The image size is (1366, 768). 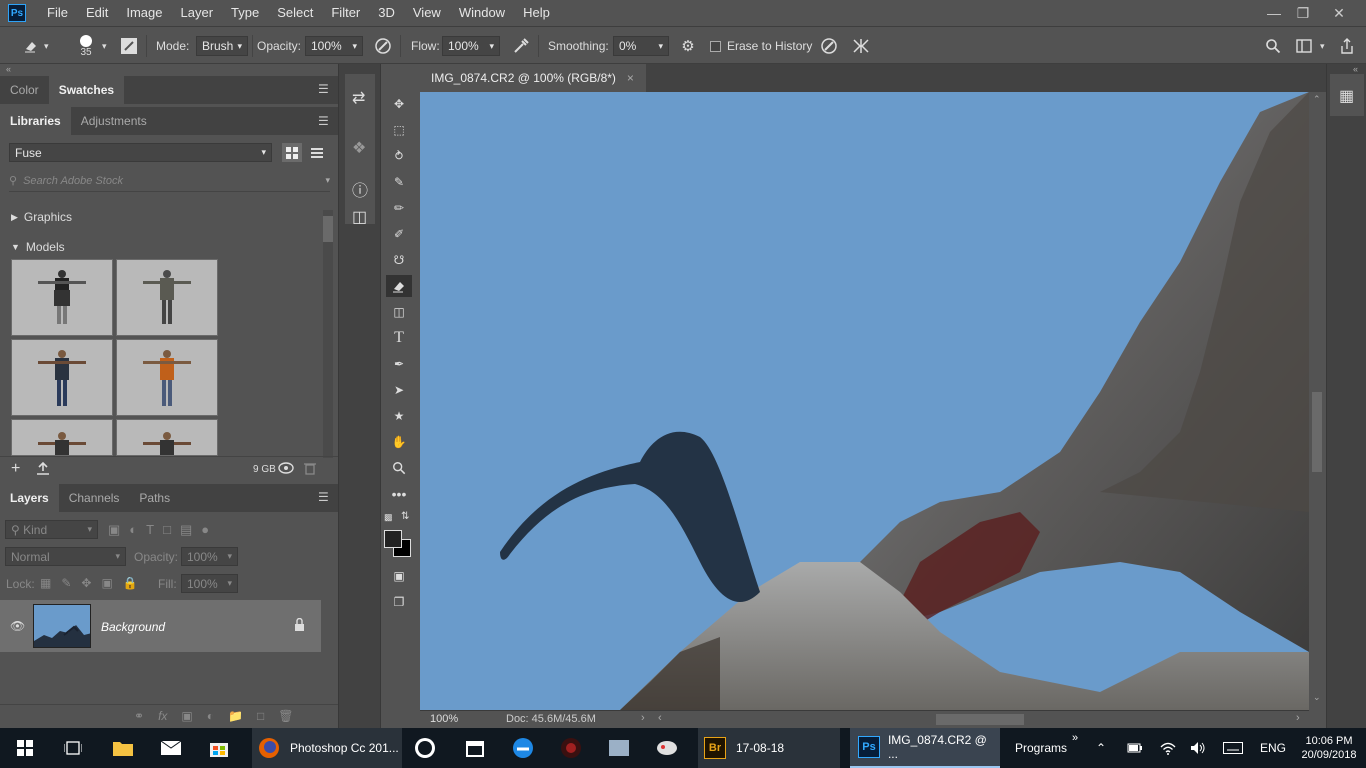 I want to click on checkbox-box, so click(x=715, y=46).